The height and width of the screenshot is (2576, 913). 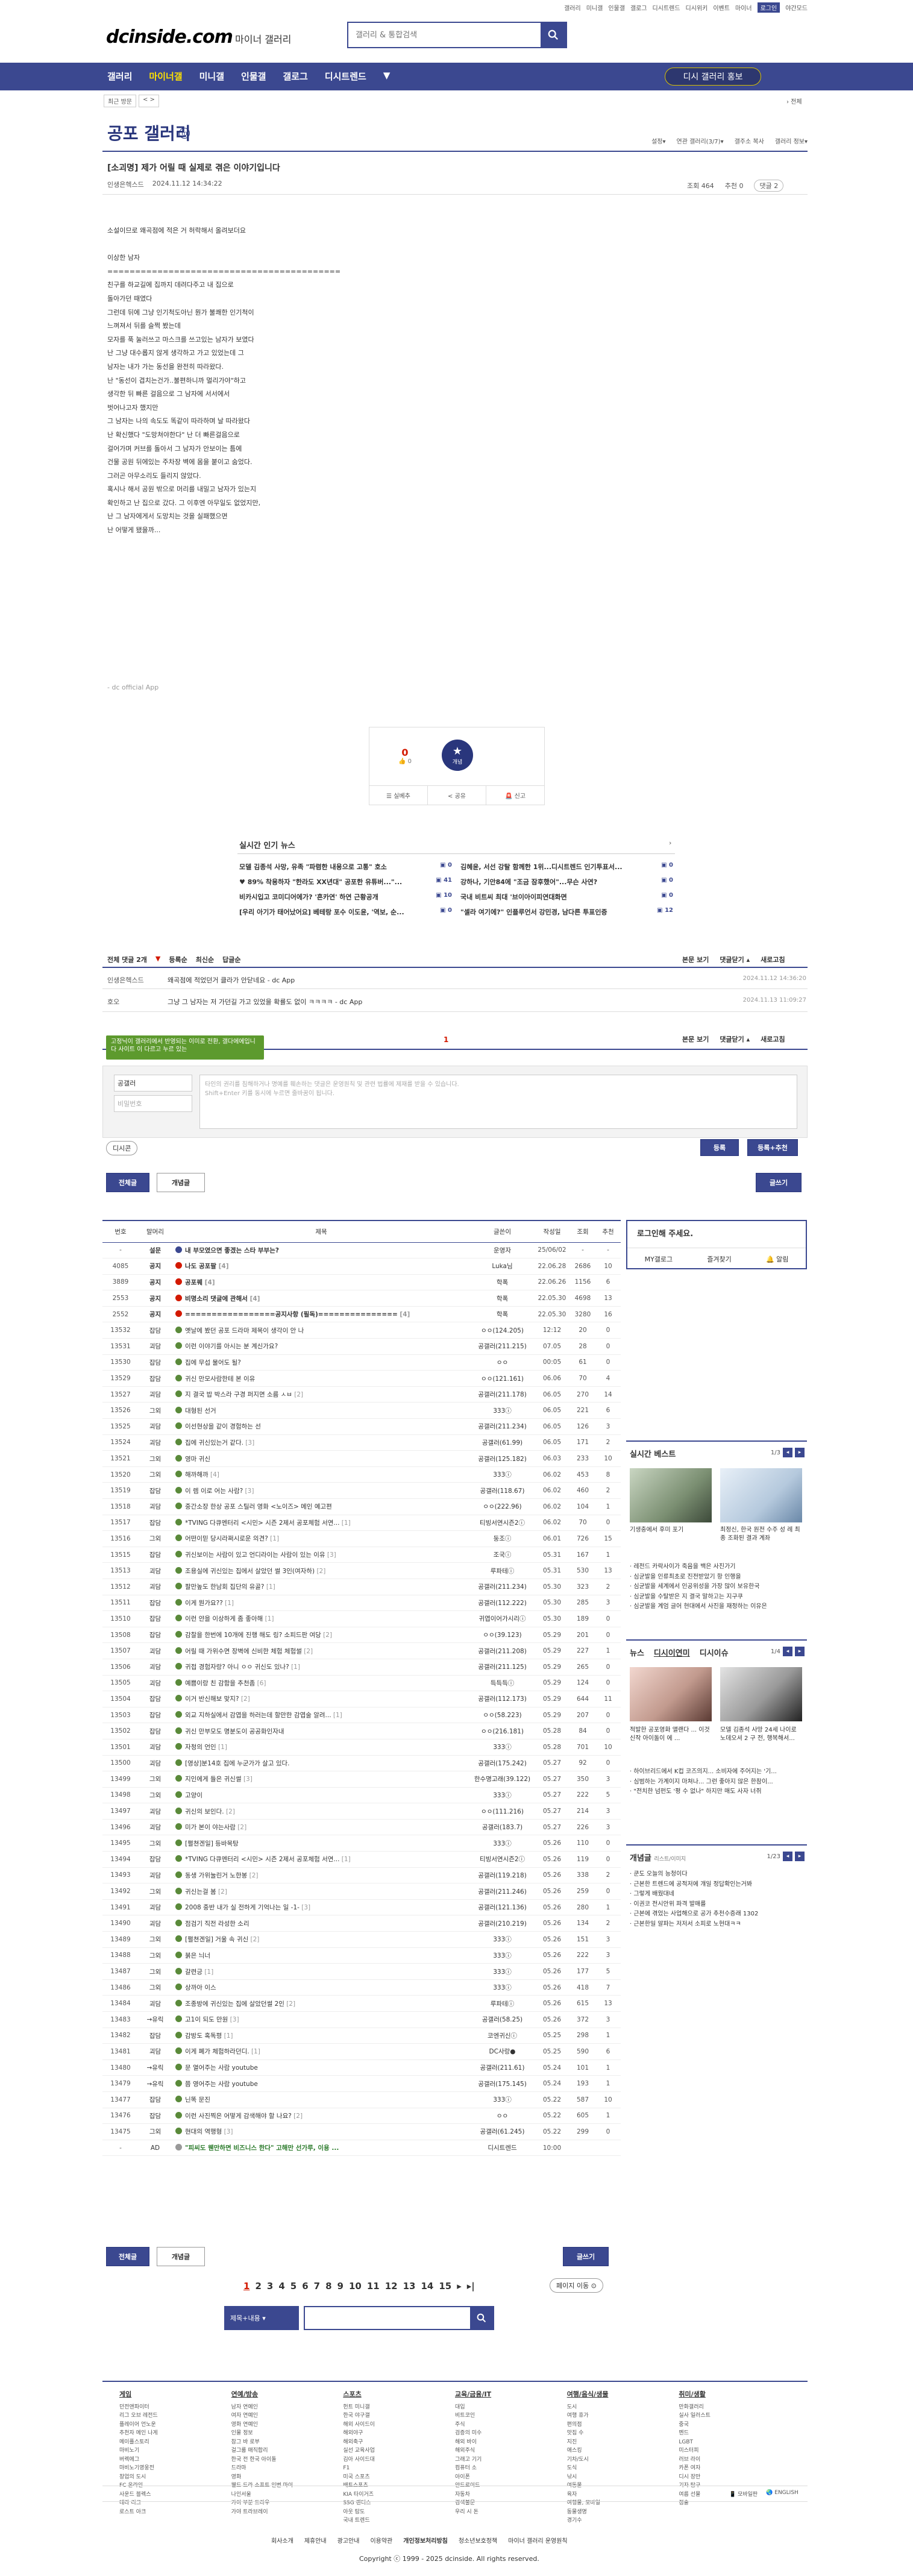 What do you see at coordinates (137, 980) in the screenshot?
I see `comment-writer: 인생은헥스드` at bounding box center [137, 980].